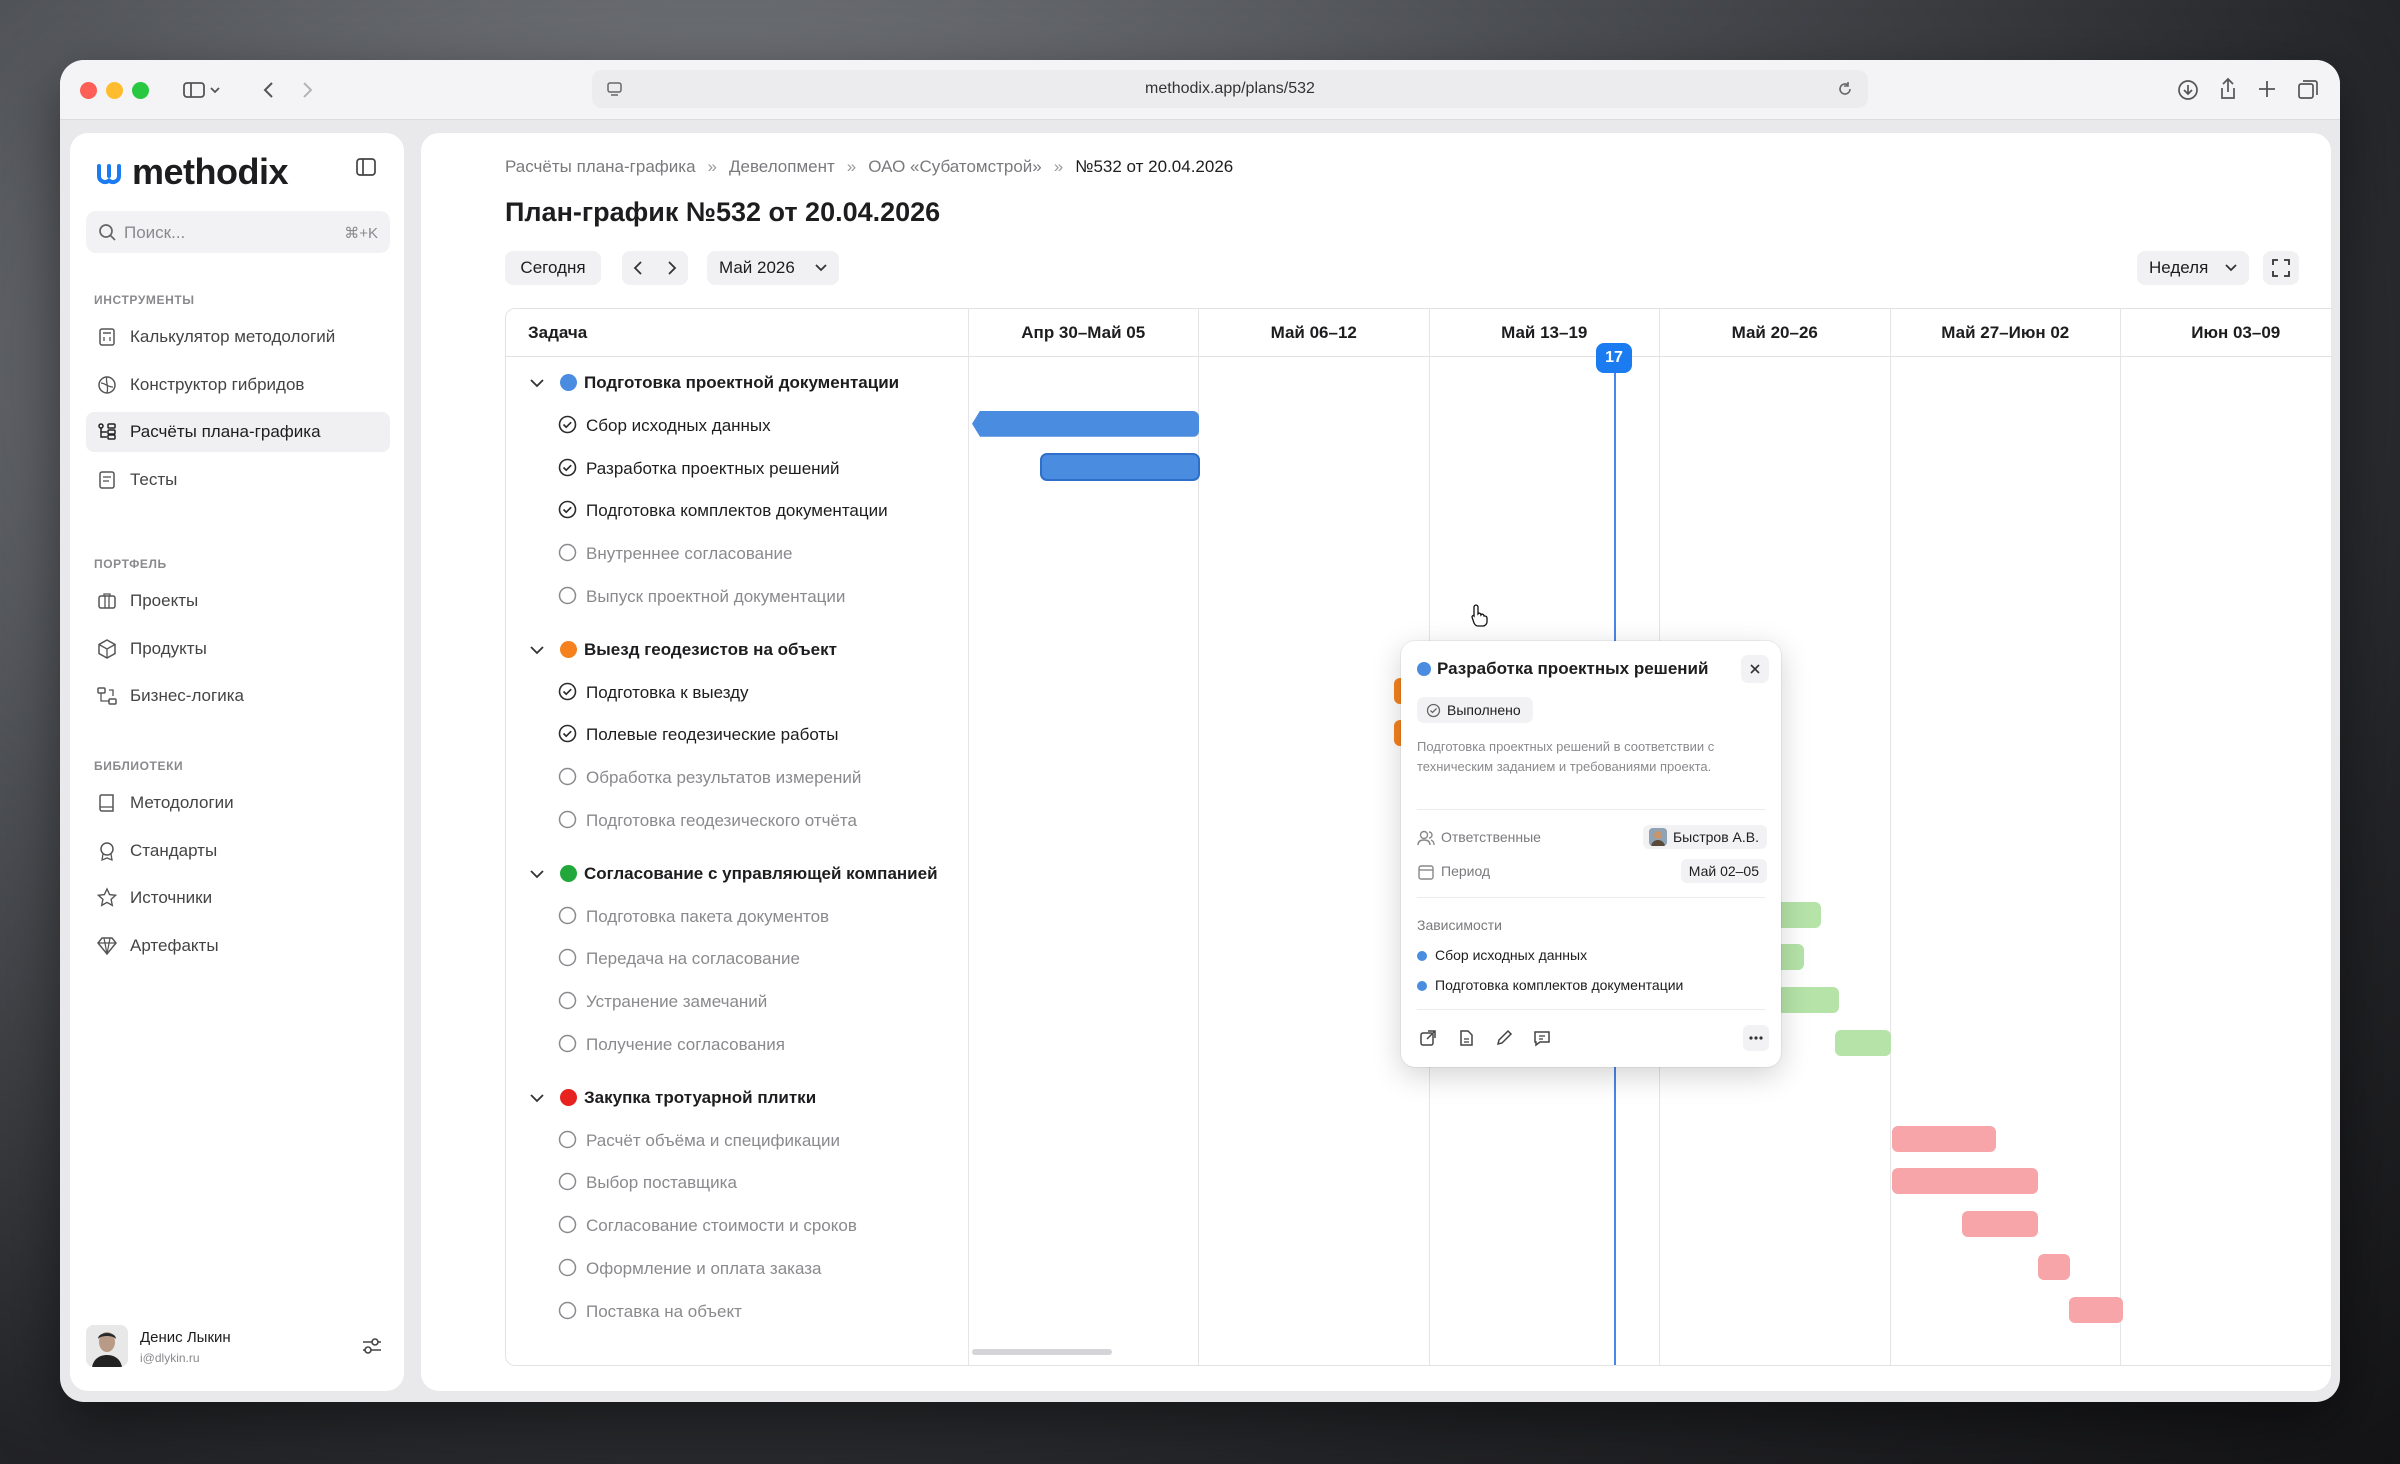 The image size is (2400, 1464). I want to click on task-row: Оформление и оплата заказа, so click(737, 1268).